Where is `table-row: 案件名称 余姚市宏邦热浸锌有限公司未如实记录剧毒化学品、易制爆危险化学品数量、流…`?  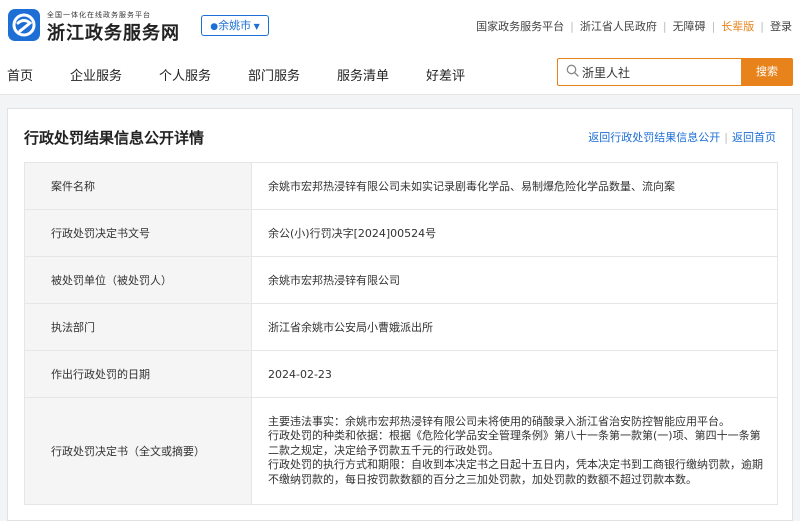 table-row: 案件名称 余姚市宏邦热浸锌有限公司未如实记录剧毒化学品、易制爆危险化学品数量、流… is located at coordinates (401, 186).